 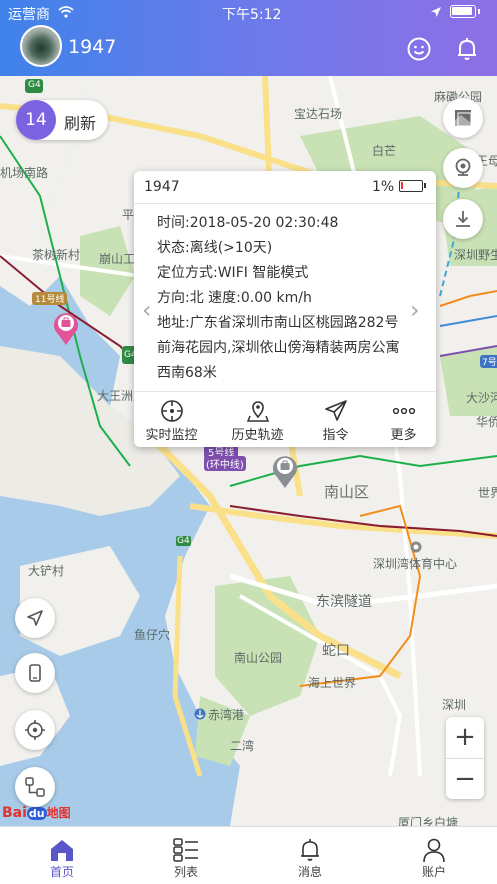 I want to click on battery-percent: 1%, so click(x=383, y=187).